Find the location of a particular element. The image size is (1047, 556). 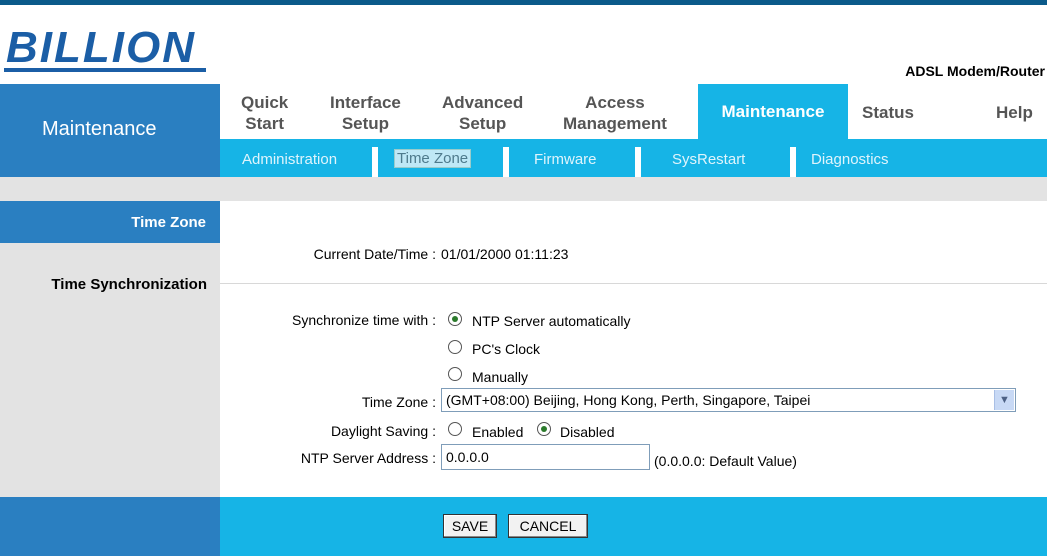

time-zone-label: Time Zone : is located at coordinates (398, 402).